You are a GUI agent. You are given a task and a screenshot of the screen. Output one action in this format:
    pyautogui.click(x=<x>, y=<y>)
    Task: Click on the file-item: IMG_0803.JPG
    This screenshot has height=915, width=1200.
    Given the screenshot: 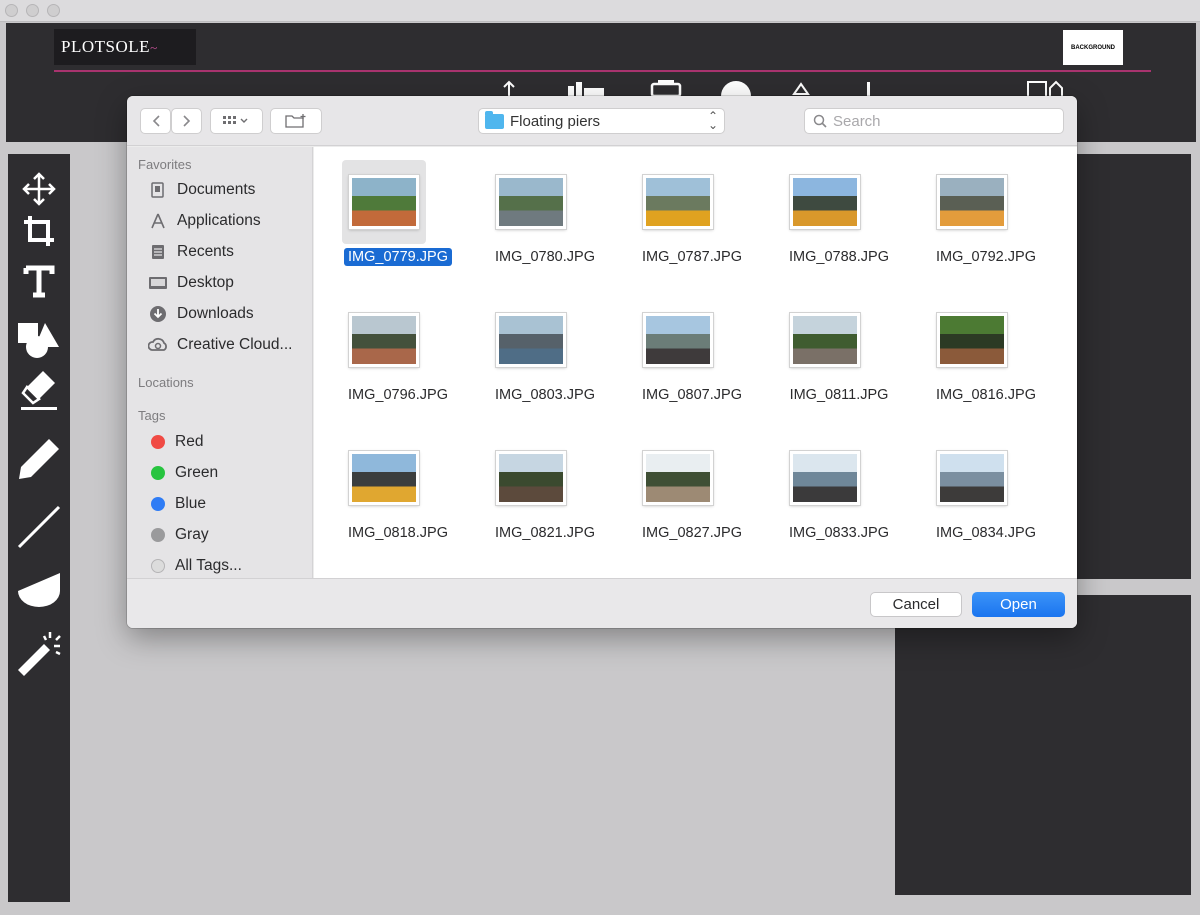 What is the action you would take?
    pyautogui.click(x=527, y=358)
    